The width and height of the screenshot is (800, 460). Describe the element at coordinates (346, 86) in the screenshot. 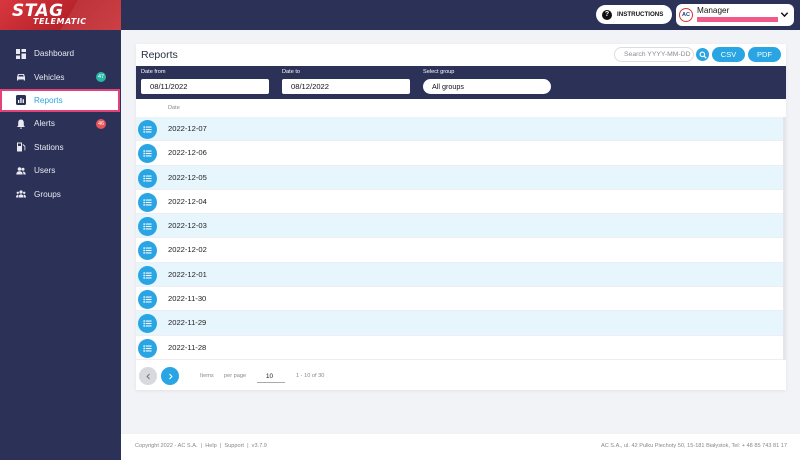

I see `date-to-input` at that location.